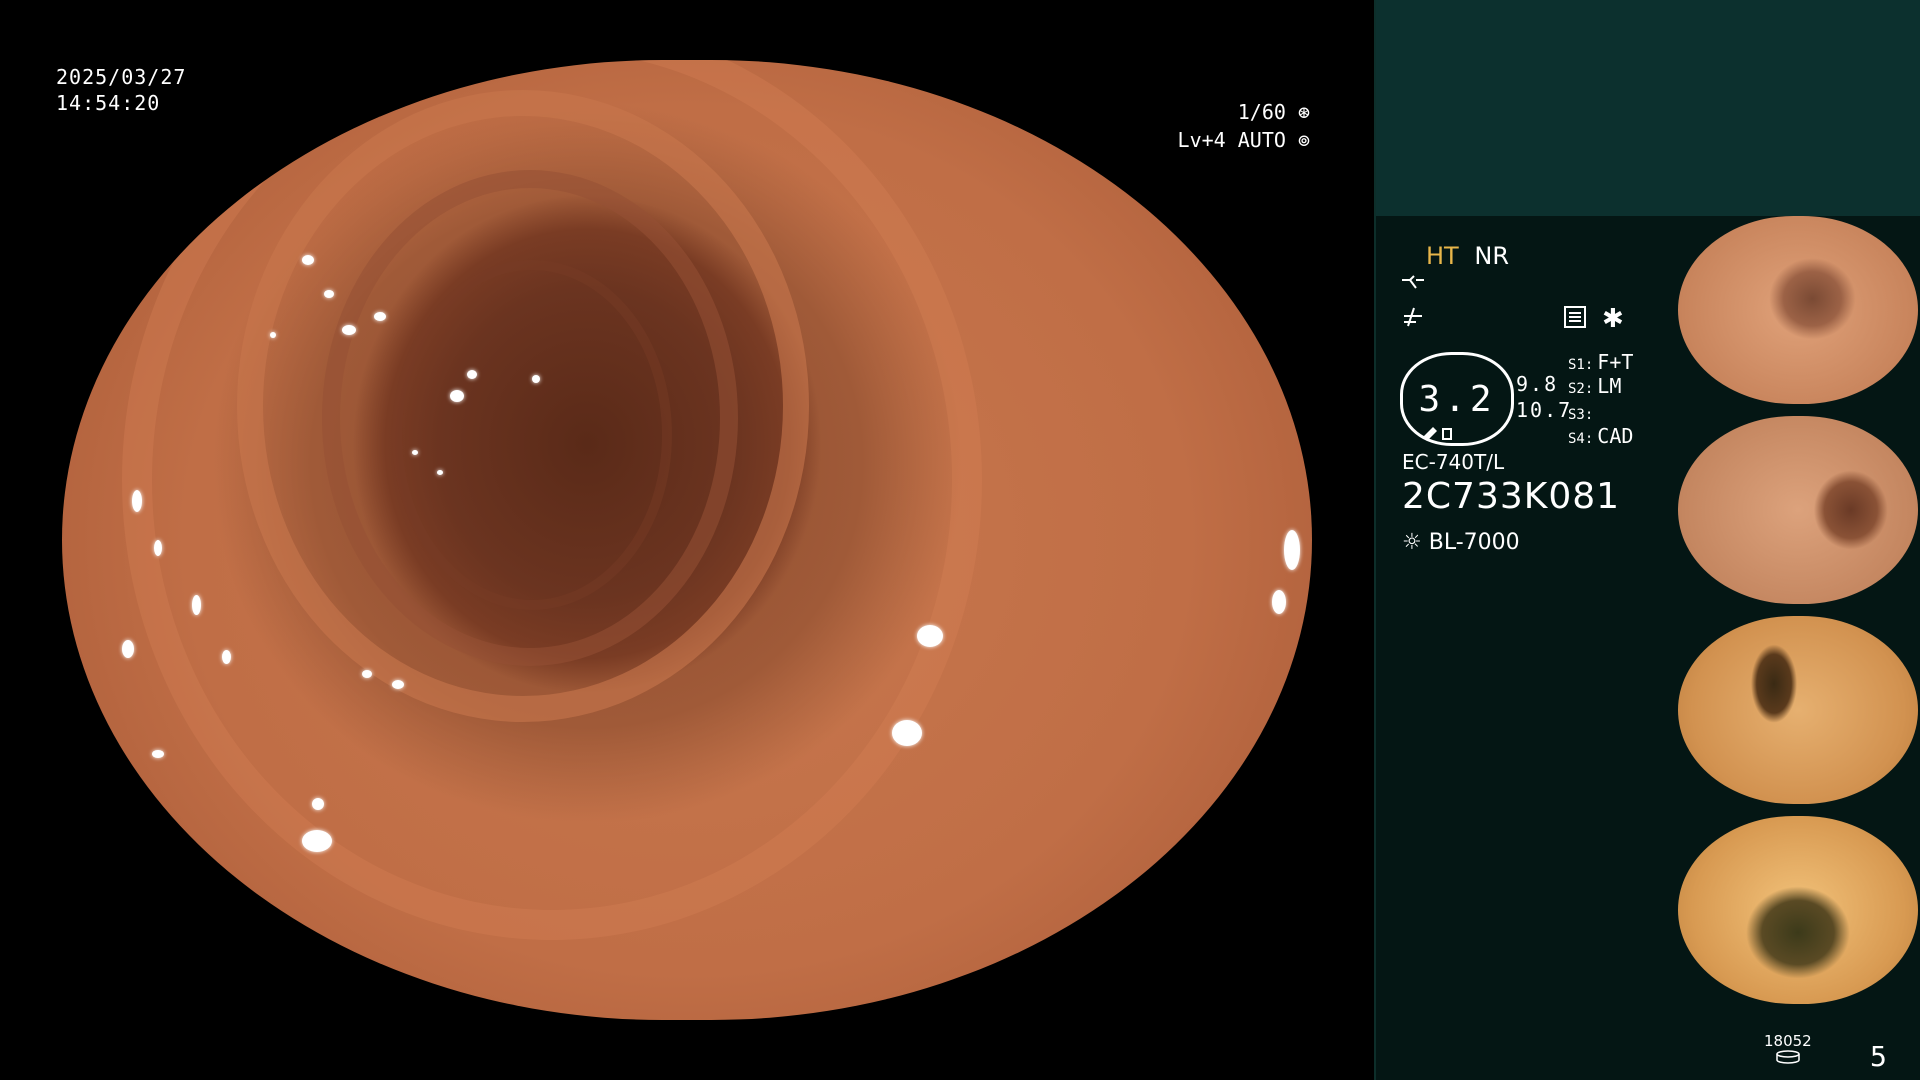  Describe the element at coordinates (1303, 140) in the screenshot. I see `iris-icon: ⊚` at that location.